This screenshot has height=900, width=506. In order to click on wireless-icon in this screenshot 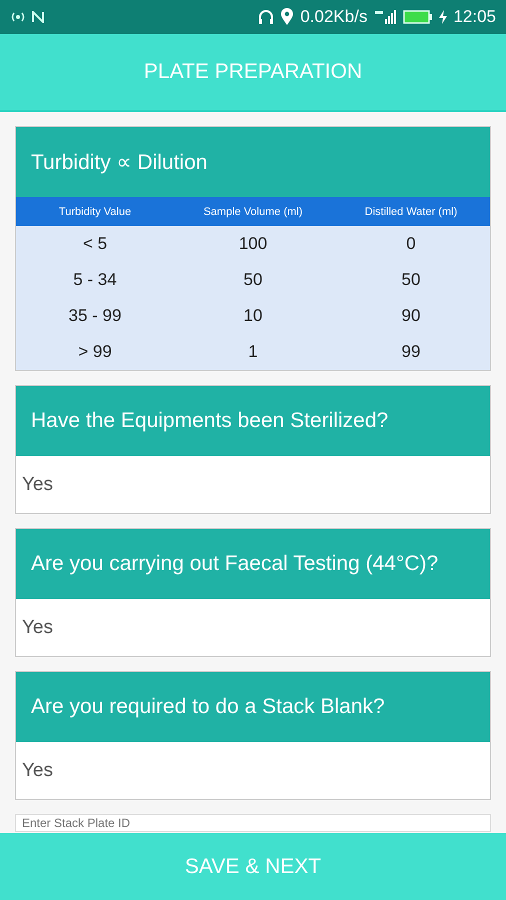, I will do `click(18, 17)`.